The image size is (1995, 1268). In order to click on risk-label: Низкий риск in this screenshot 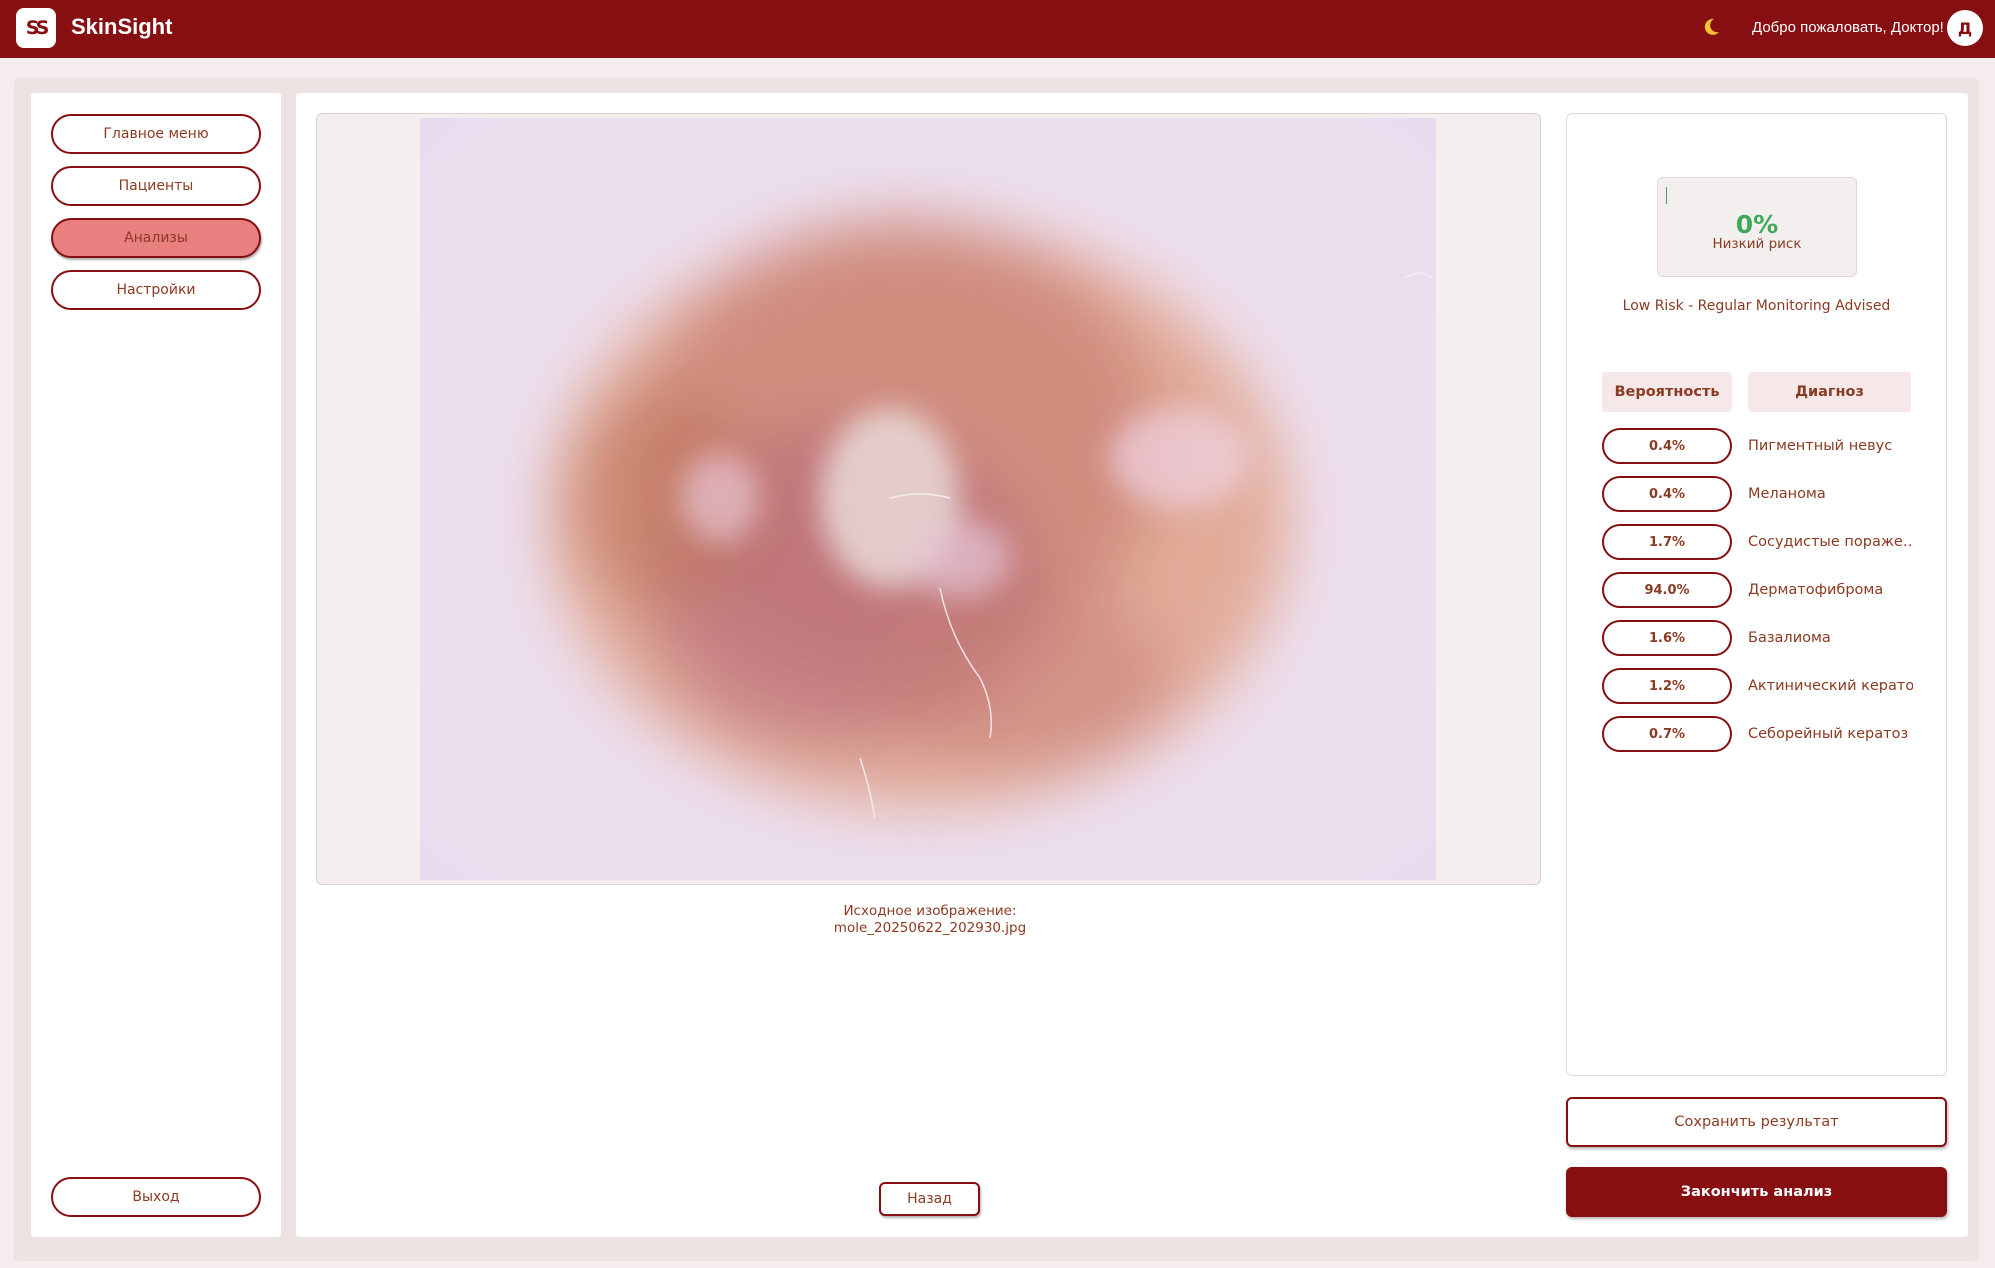, I will do `click(1757, 244)`.